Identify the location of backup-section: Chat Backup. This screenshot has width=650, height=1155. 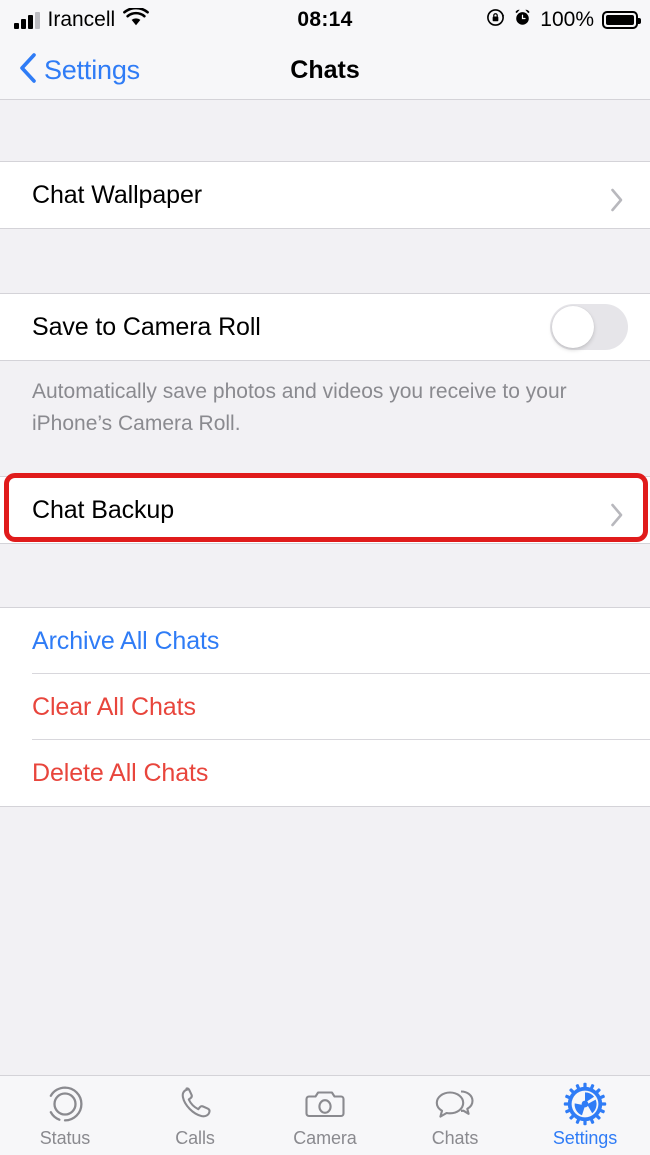
(325, 510).